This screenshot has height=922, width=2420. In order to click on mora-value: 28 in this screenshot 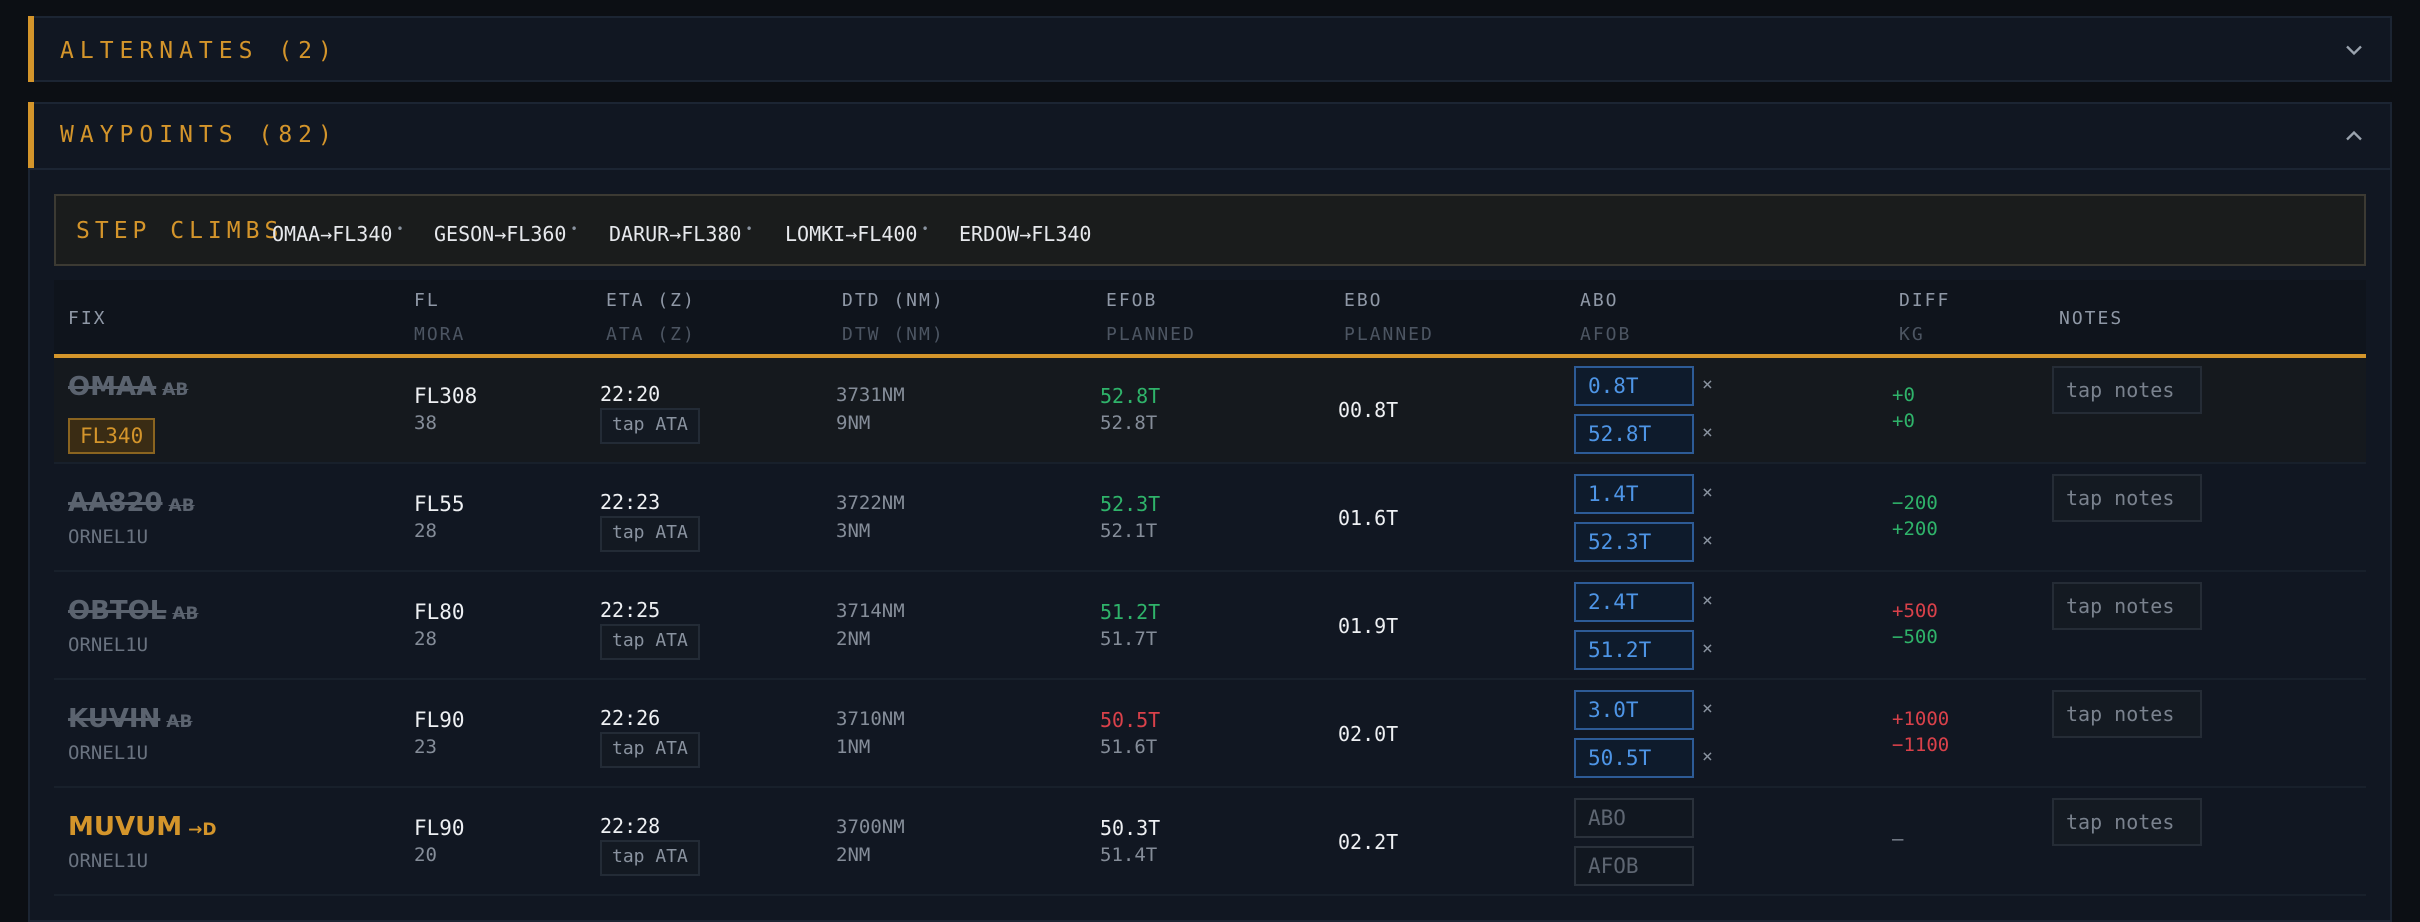, I will do `click(425, 639)`.